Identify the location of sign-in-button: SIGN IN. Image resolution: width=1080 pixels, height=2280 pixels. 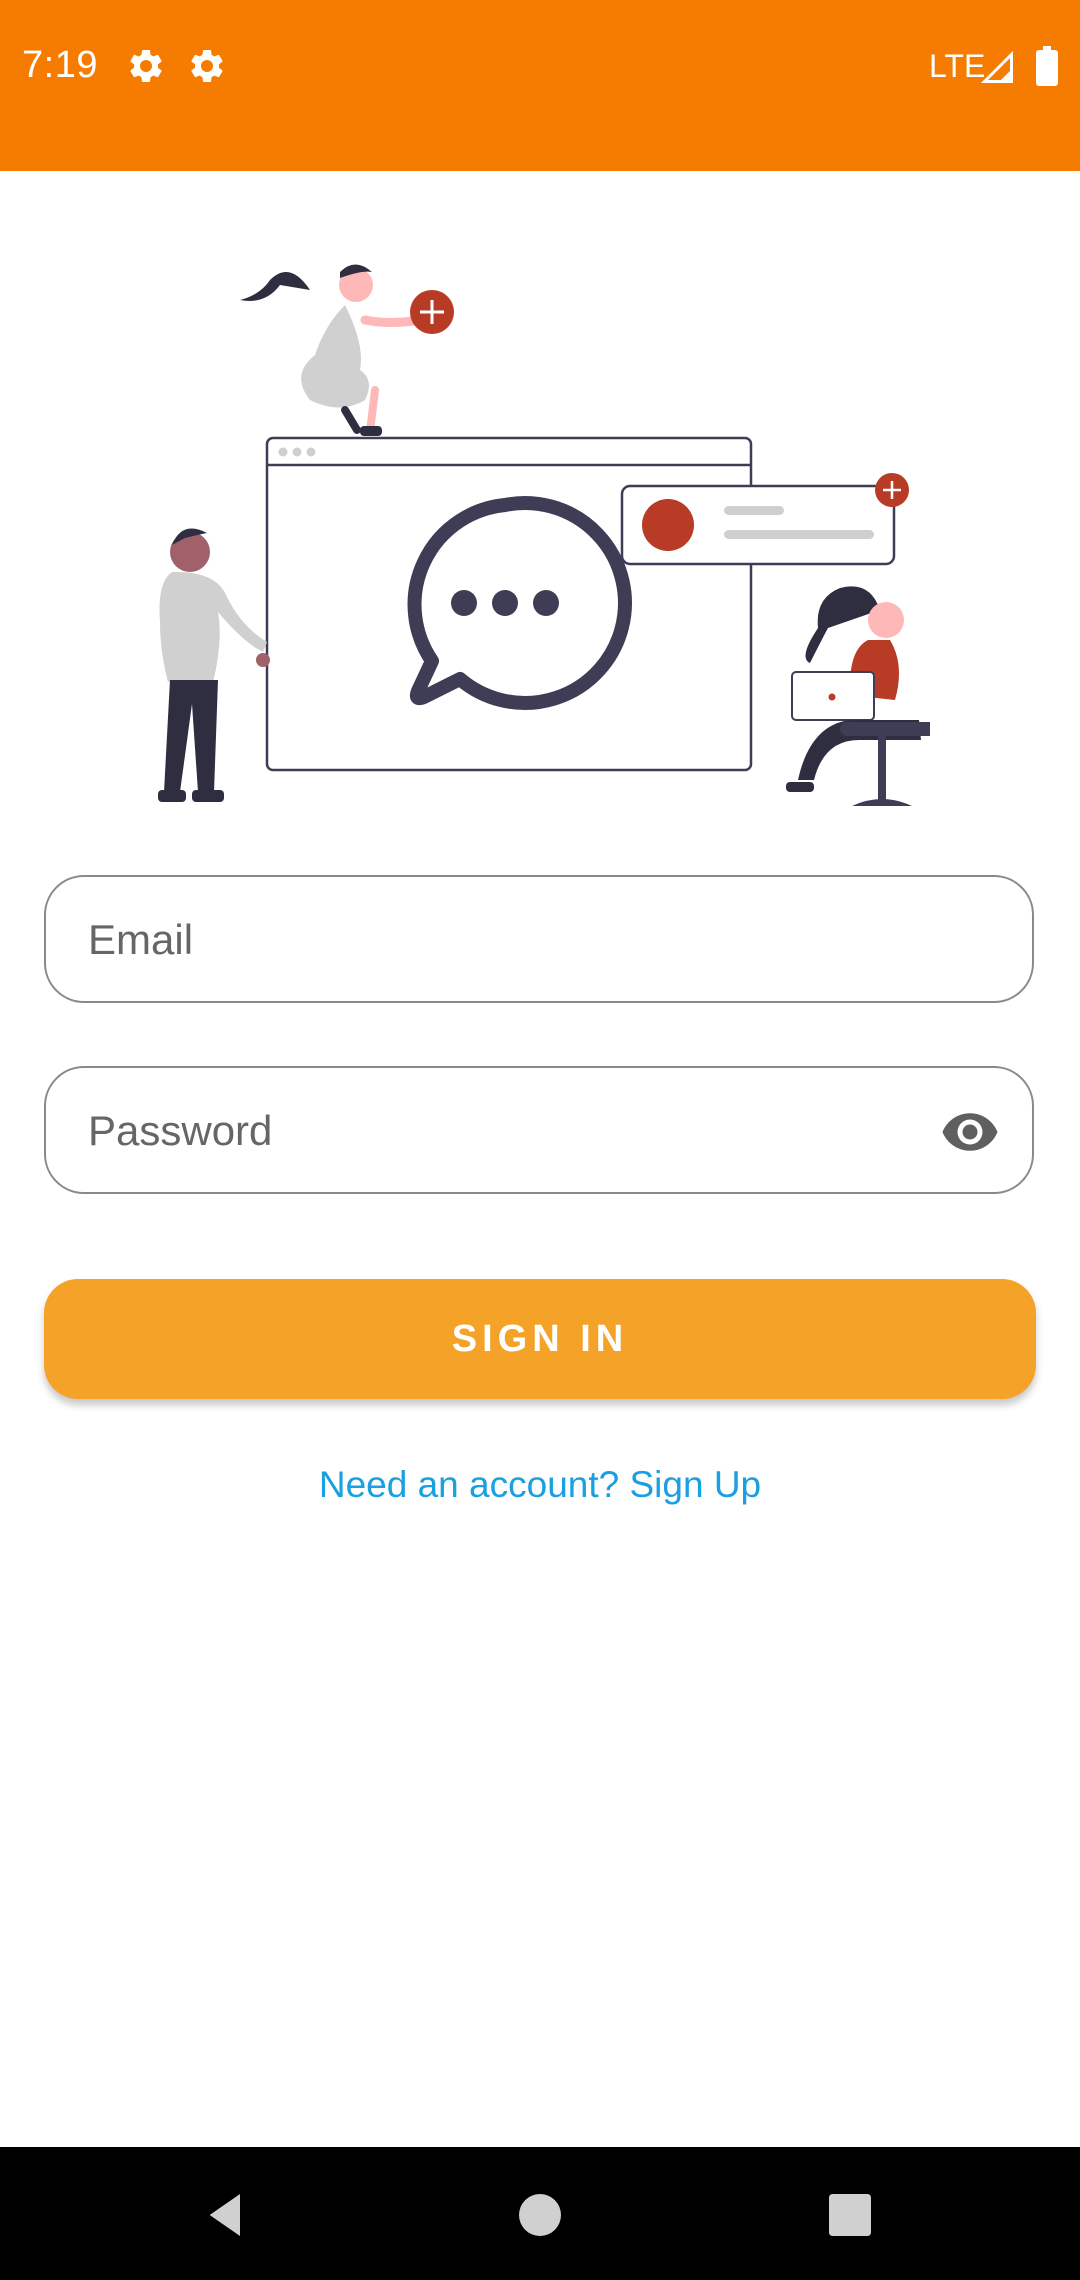
(540, 1339).